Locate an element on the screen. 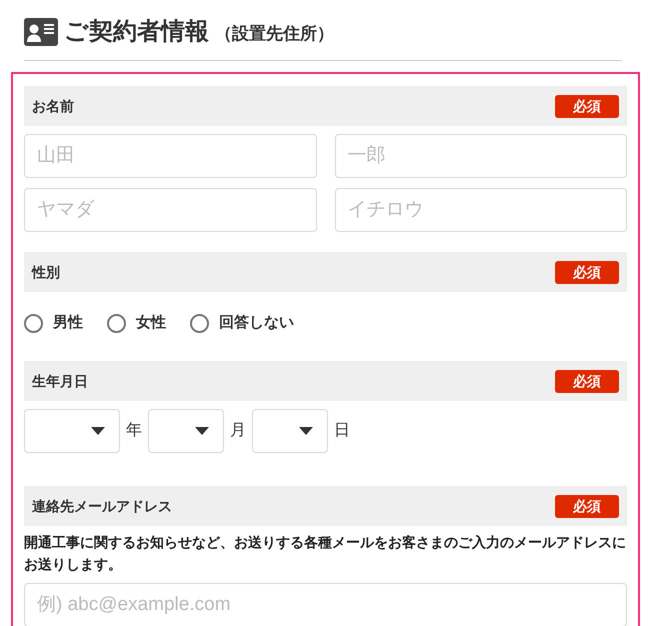  radio-option: 女性 is located at coordinates (136, 323).